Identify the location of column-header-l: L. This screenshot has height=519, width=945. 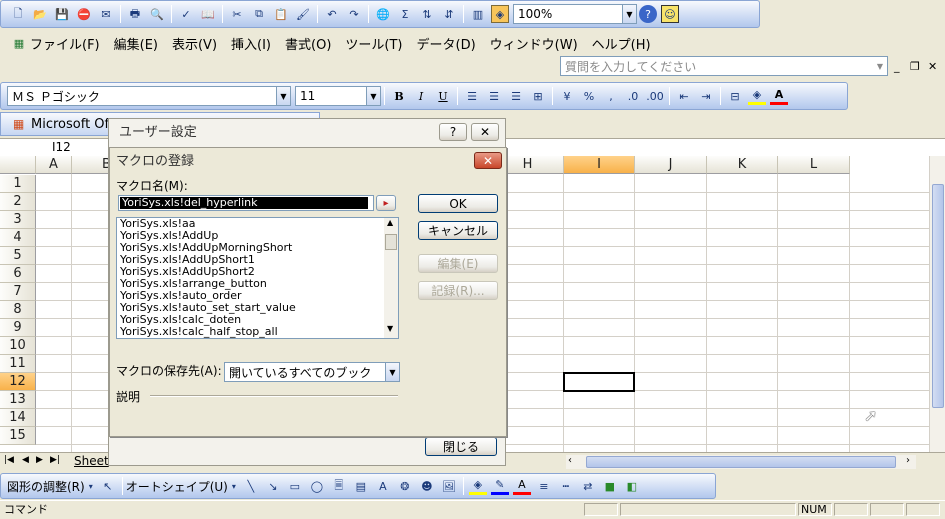
(814, 165).